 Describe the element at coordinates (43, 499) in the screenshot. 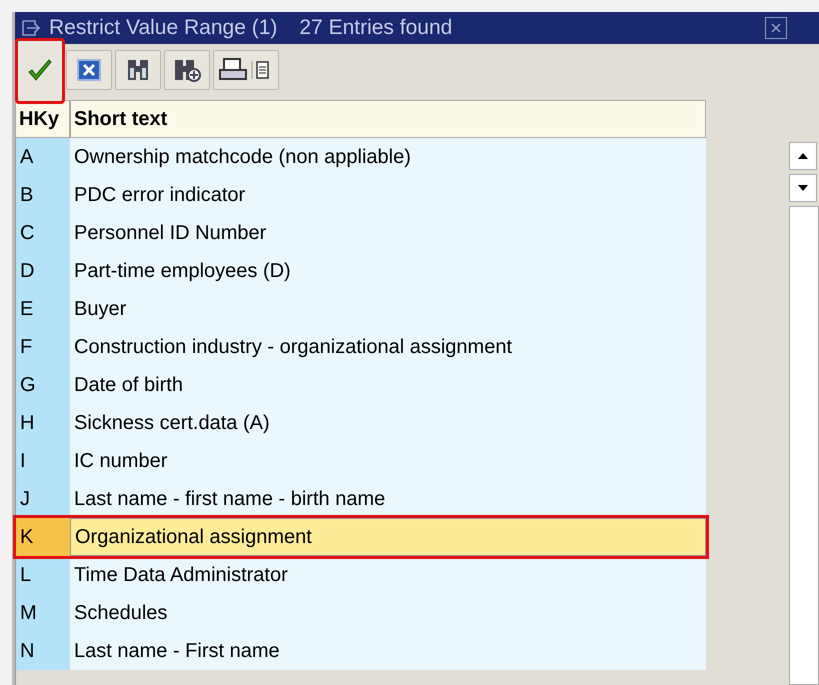

I see `key-cell: J` at that location.